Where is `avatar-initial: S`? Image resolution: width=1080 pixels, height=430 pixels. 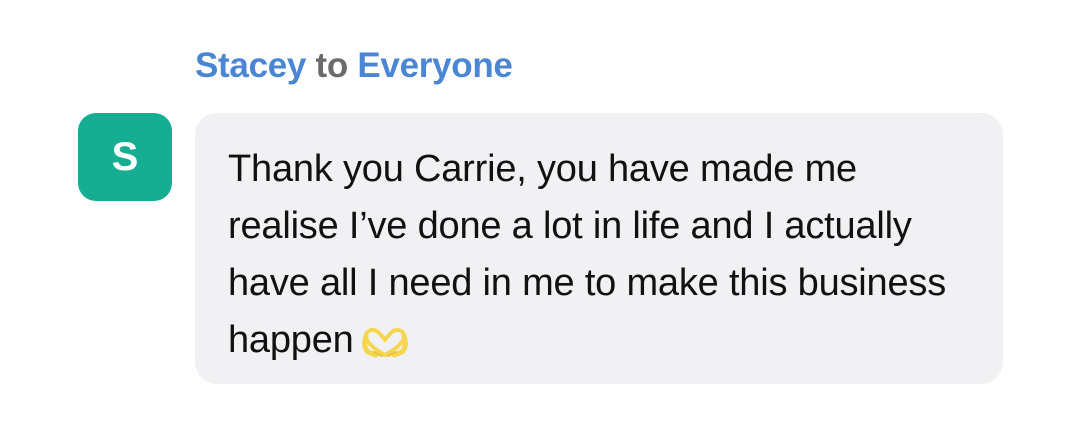 avatar-initial: S is located at coordinates (125, 156).